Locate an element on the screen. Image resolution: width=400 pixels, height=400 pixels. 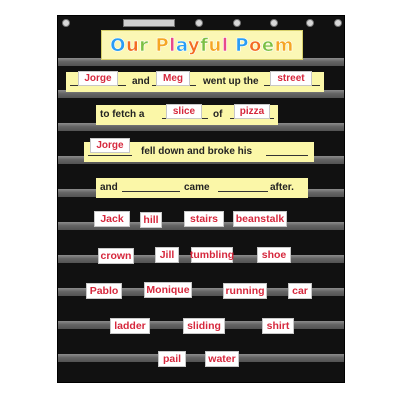
strip-text: after. is located at coordinates (282, 187).